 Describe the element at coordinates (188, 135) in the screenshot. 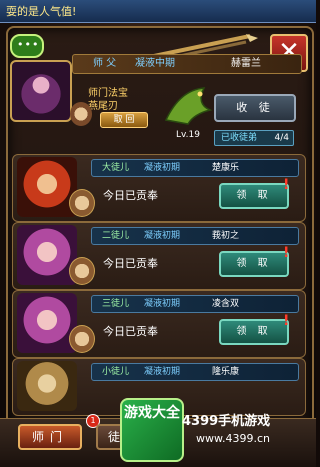

I see `master-level: Lv.19` at that location.